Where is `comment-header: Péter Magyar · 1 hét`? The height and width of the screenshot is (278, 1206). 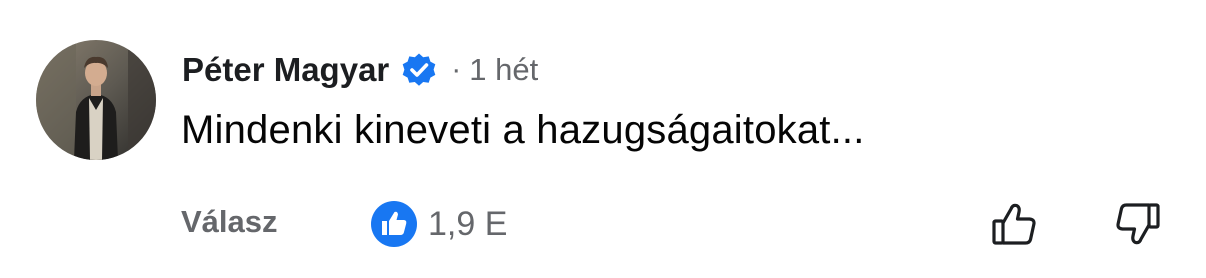 comment-header: Péter Magyar · 1 hét is located at coordinates (360, 70).